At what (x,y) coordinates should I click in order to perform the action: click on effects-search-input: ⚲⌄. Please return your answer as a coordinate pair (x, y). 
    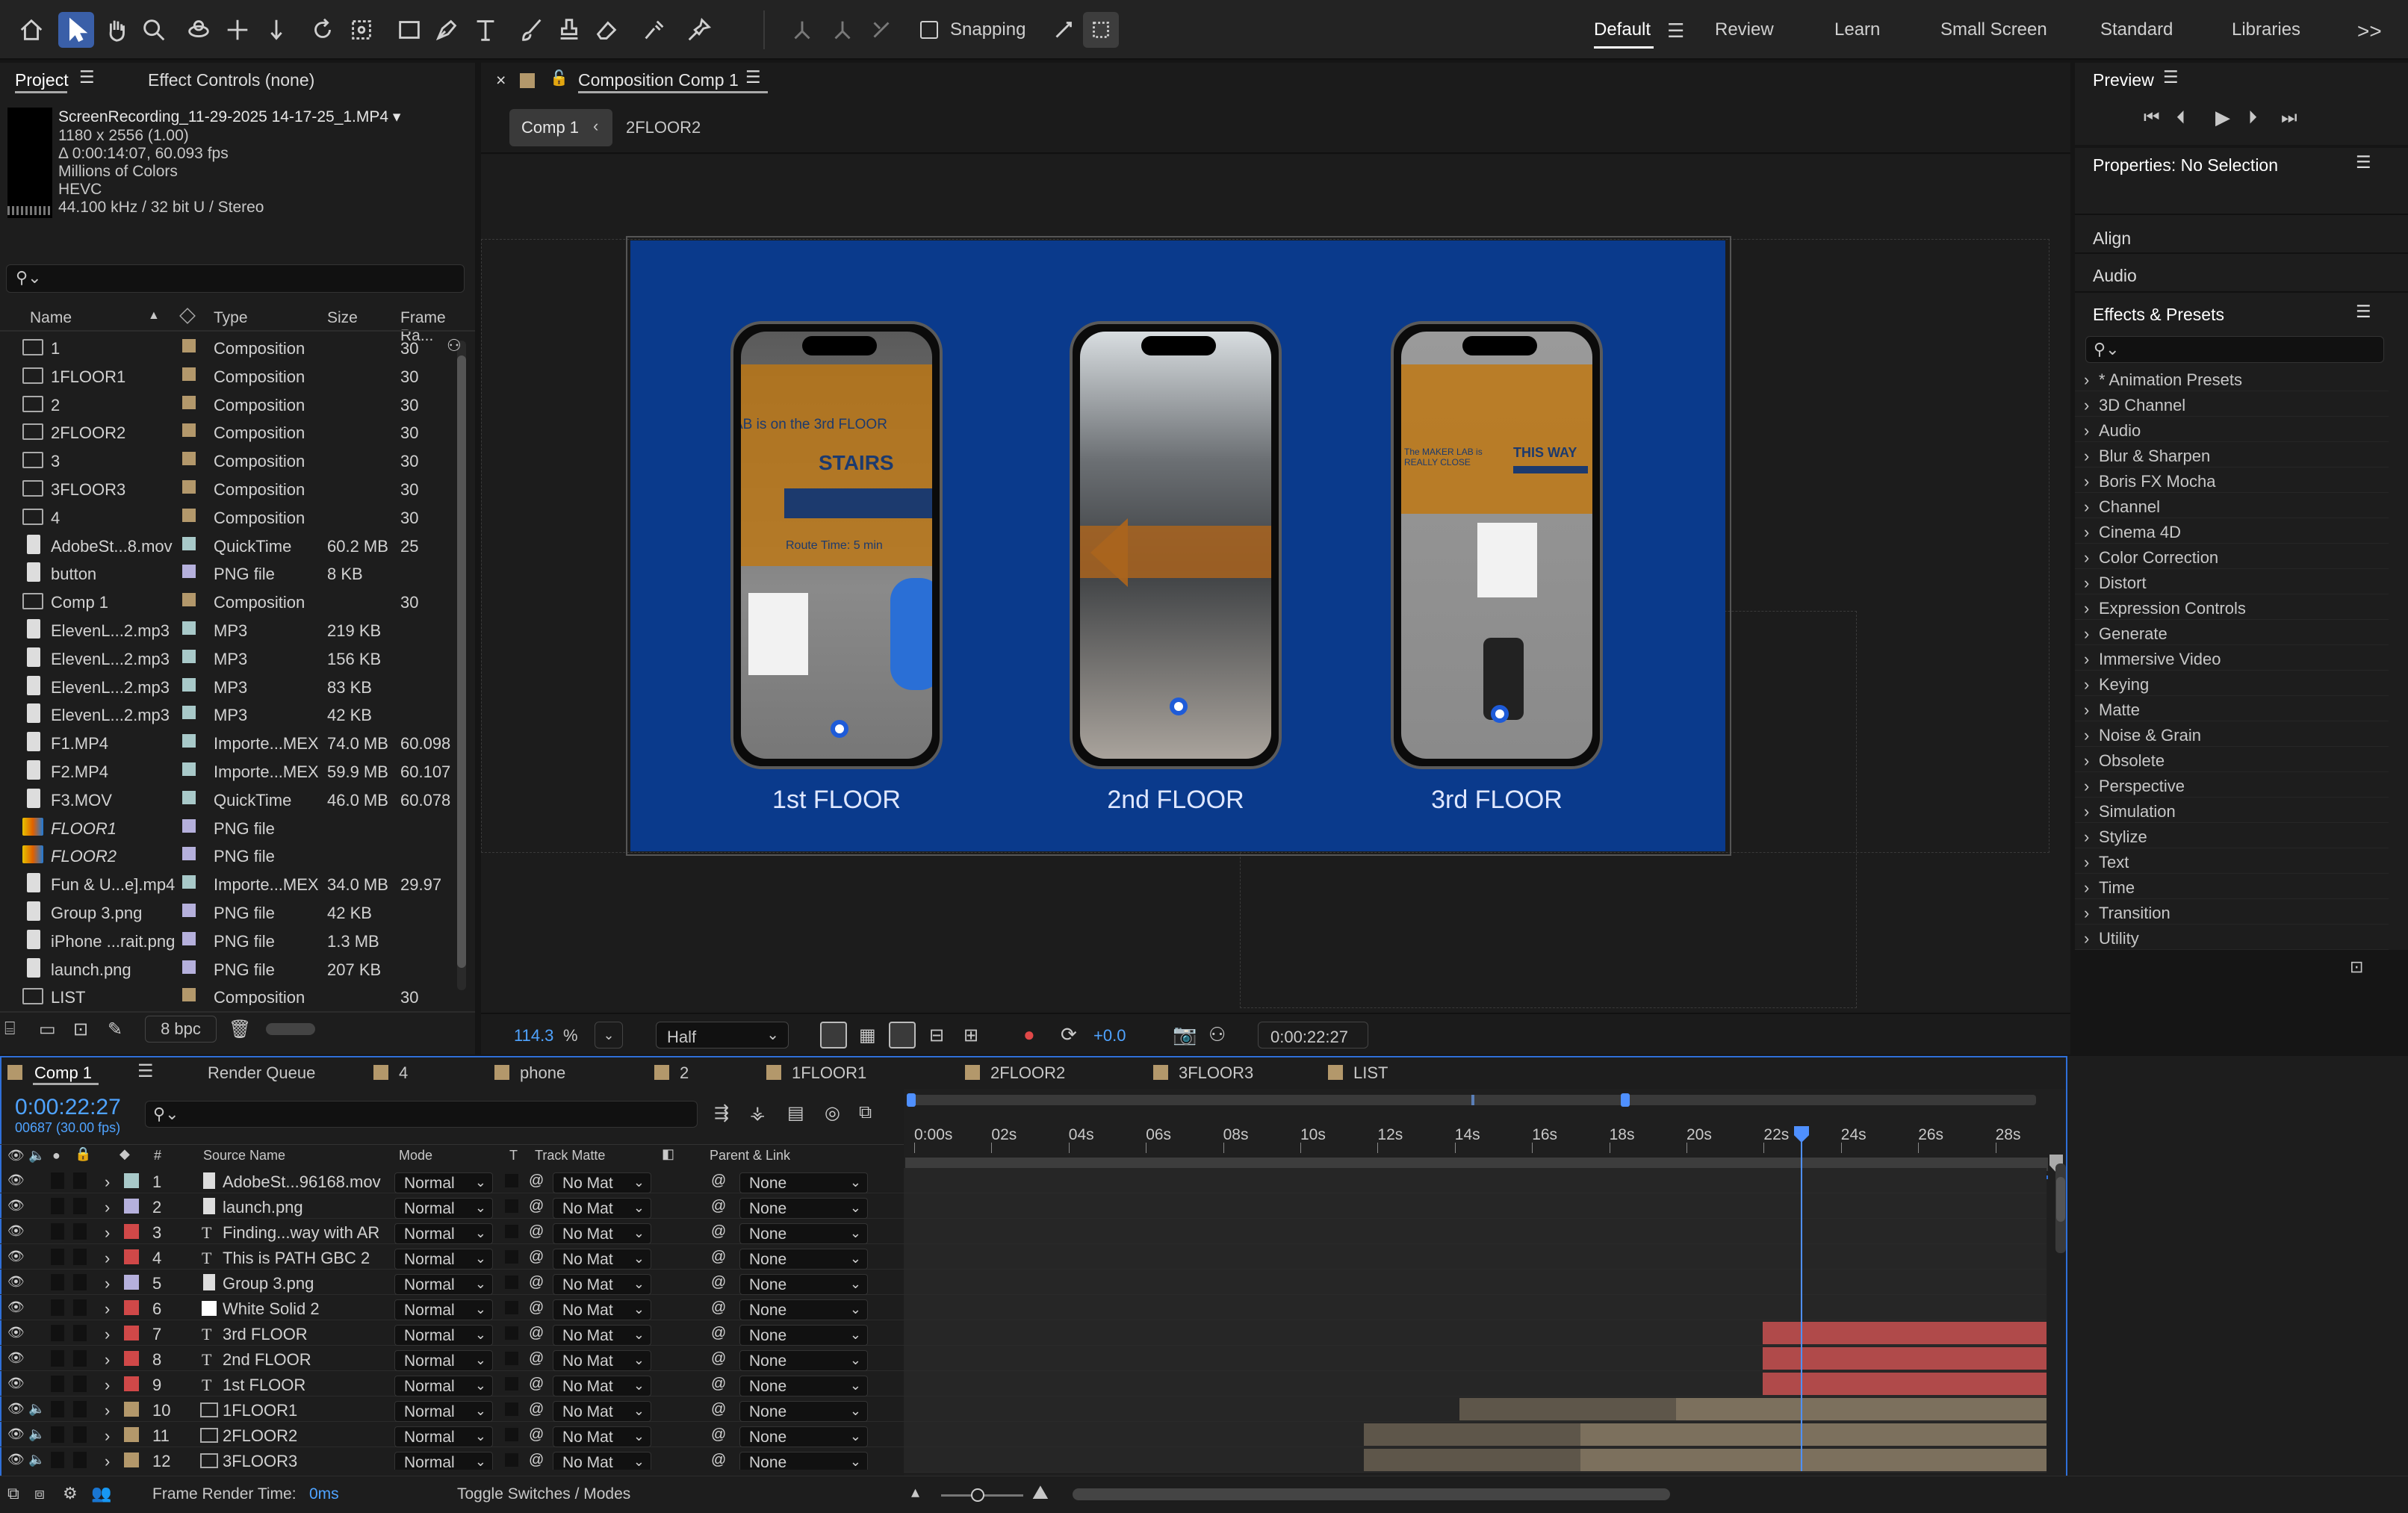
    Looking at the image, I should click on (2234, 349).